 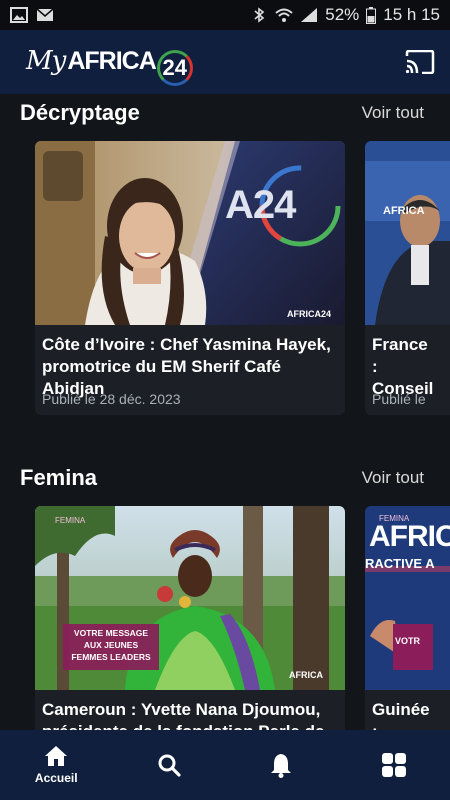 I want to click on watermark: AFRICA24, so click(x=308, y=314).